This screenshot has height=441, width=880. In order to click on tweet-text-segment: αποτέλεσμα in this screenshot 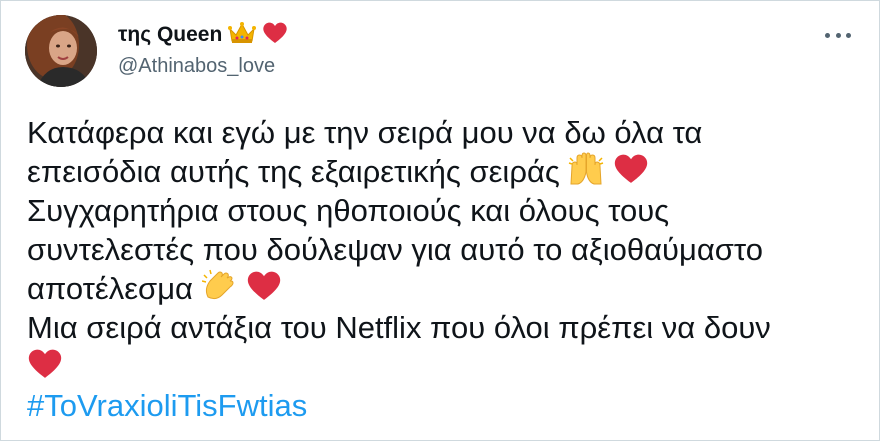, I will do `click(110, 288)`.